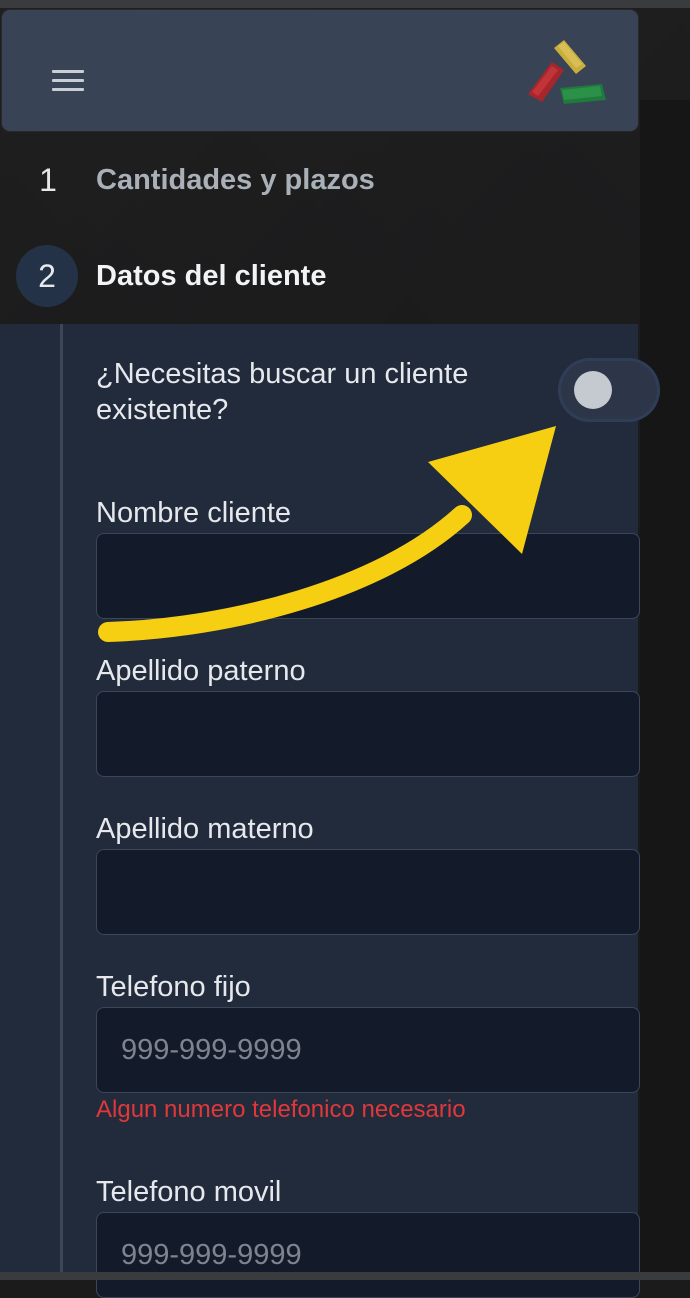  Describe the element at coordinates (189, 1192) in the screenshot. I see `telefono-movil-label: Telefono movil` at that location.